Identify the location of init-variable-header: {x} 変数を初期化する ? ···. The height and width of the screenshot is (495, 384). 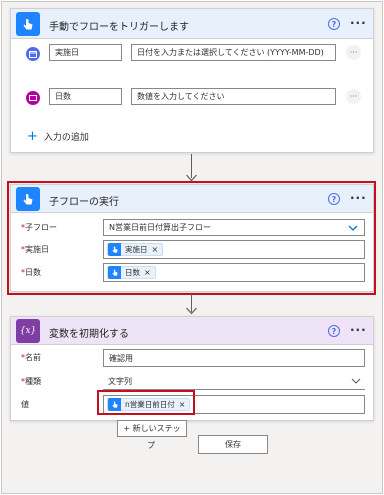
(192, 331).